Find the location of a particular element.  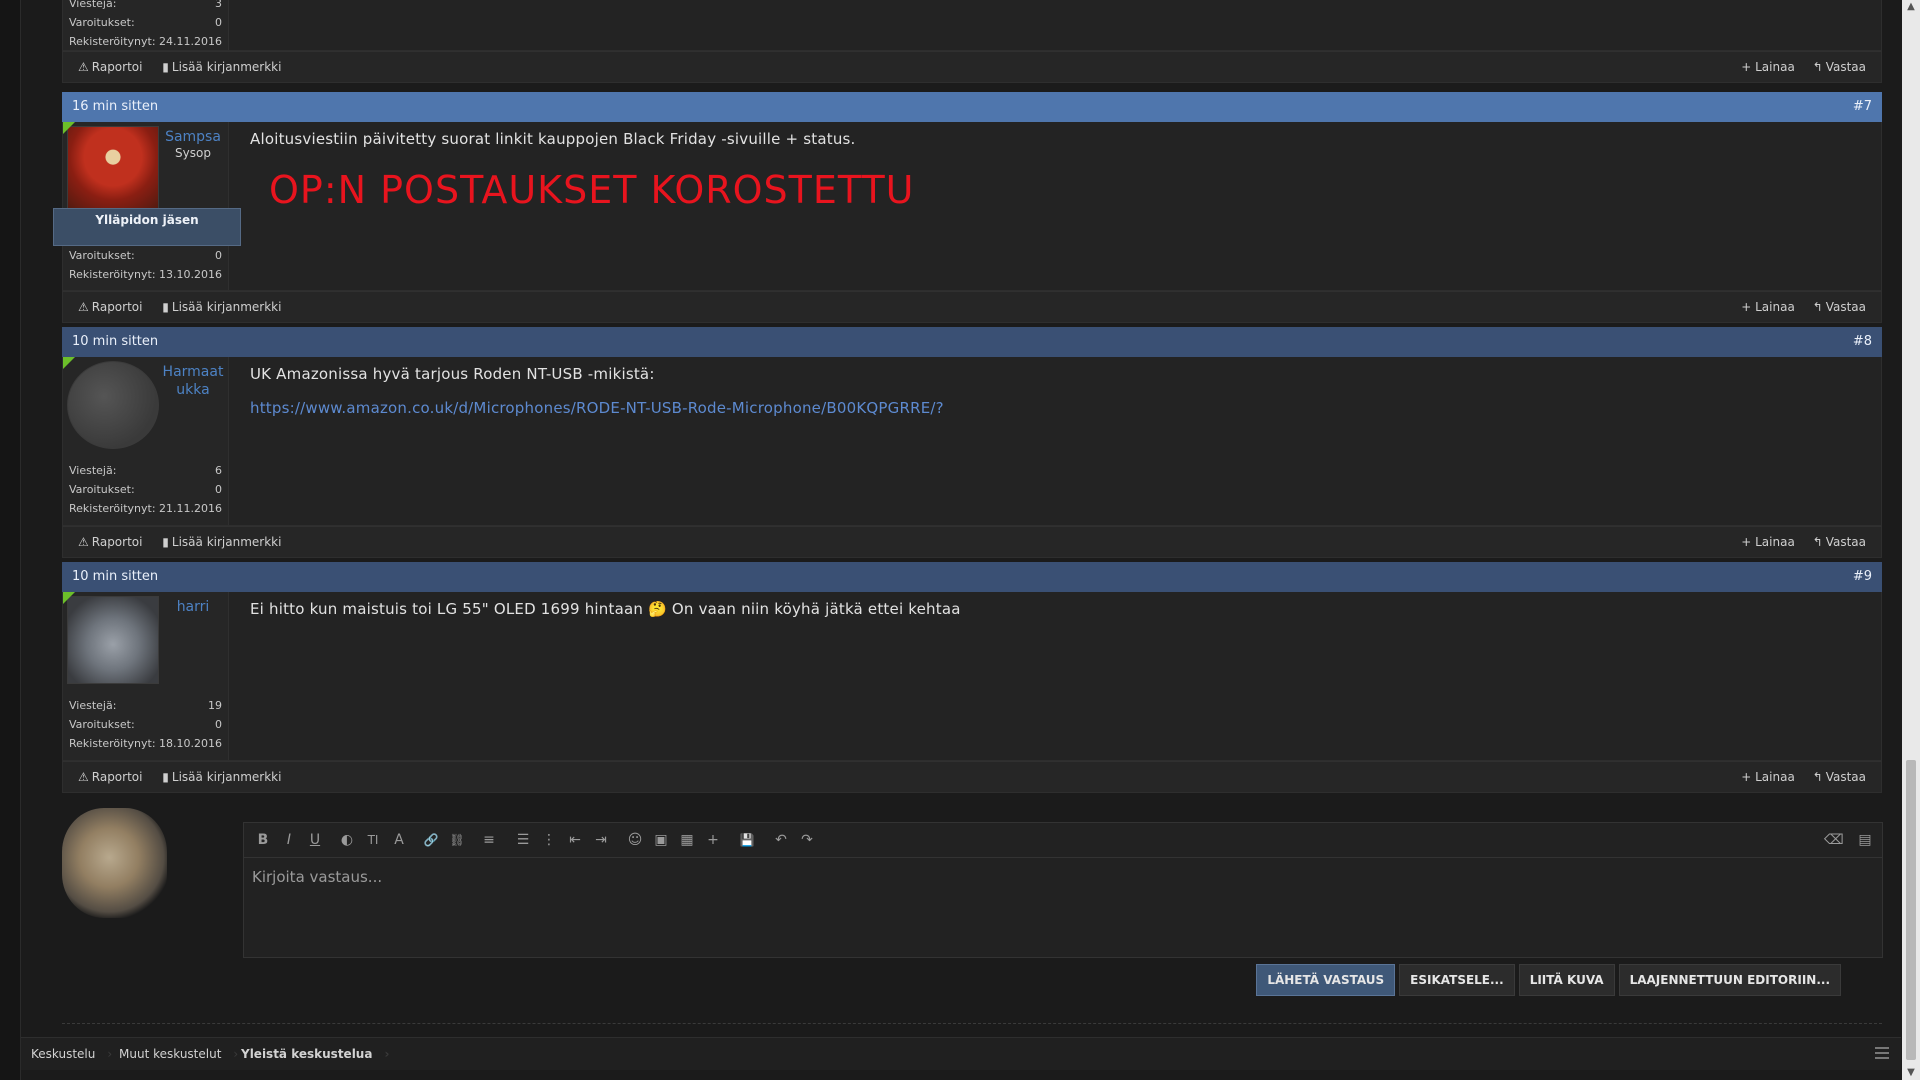

media-icon: ▦ is located at coordinates (687, 840).